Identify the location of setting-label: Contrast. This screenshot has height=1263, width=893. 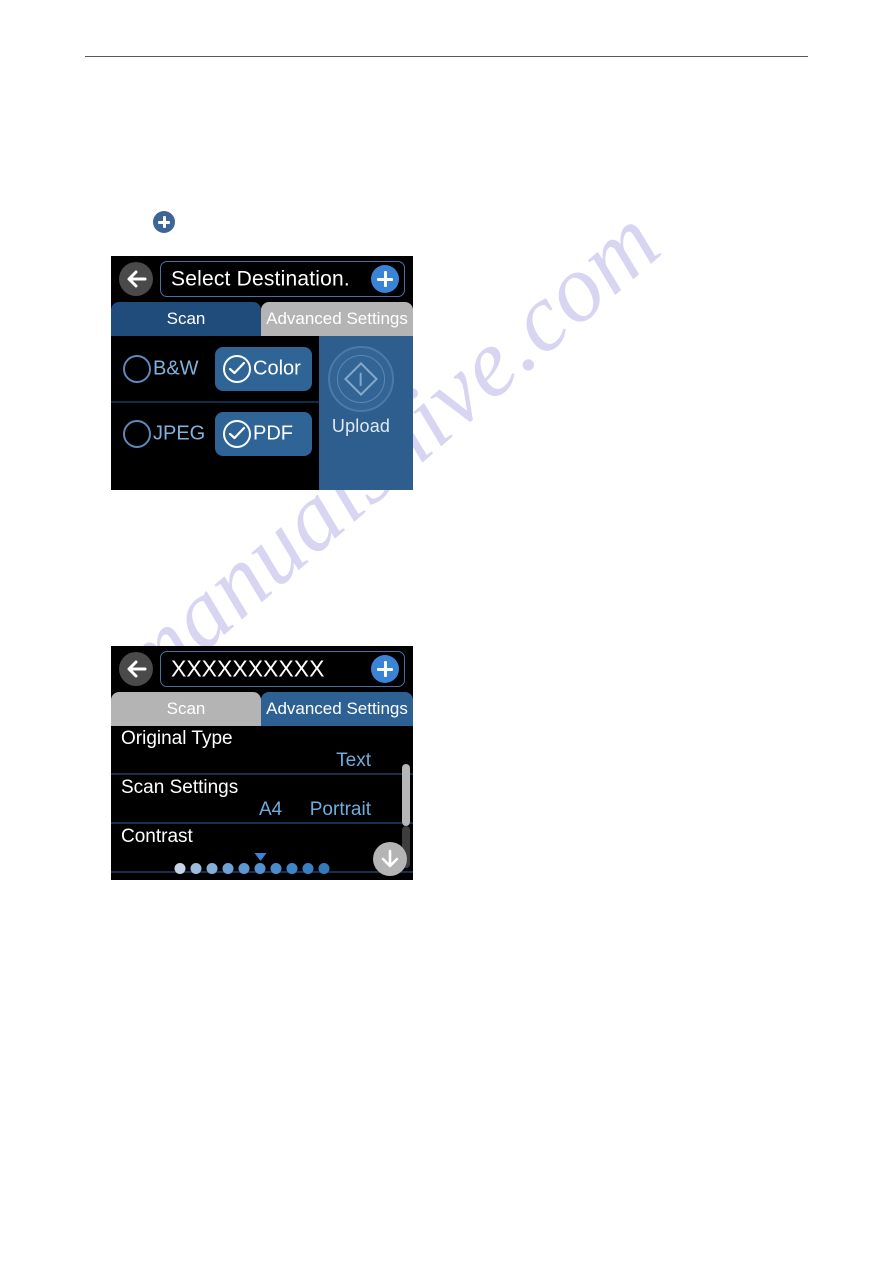
(157, 836).